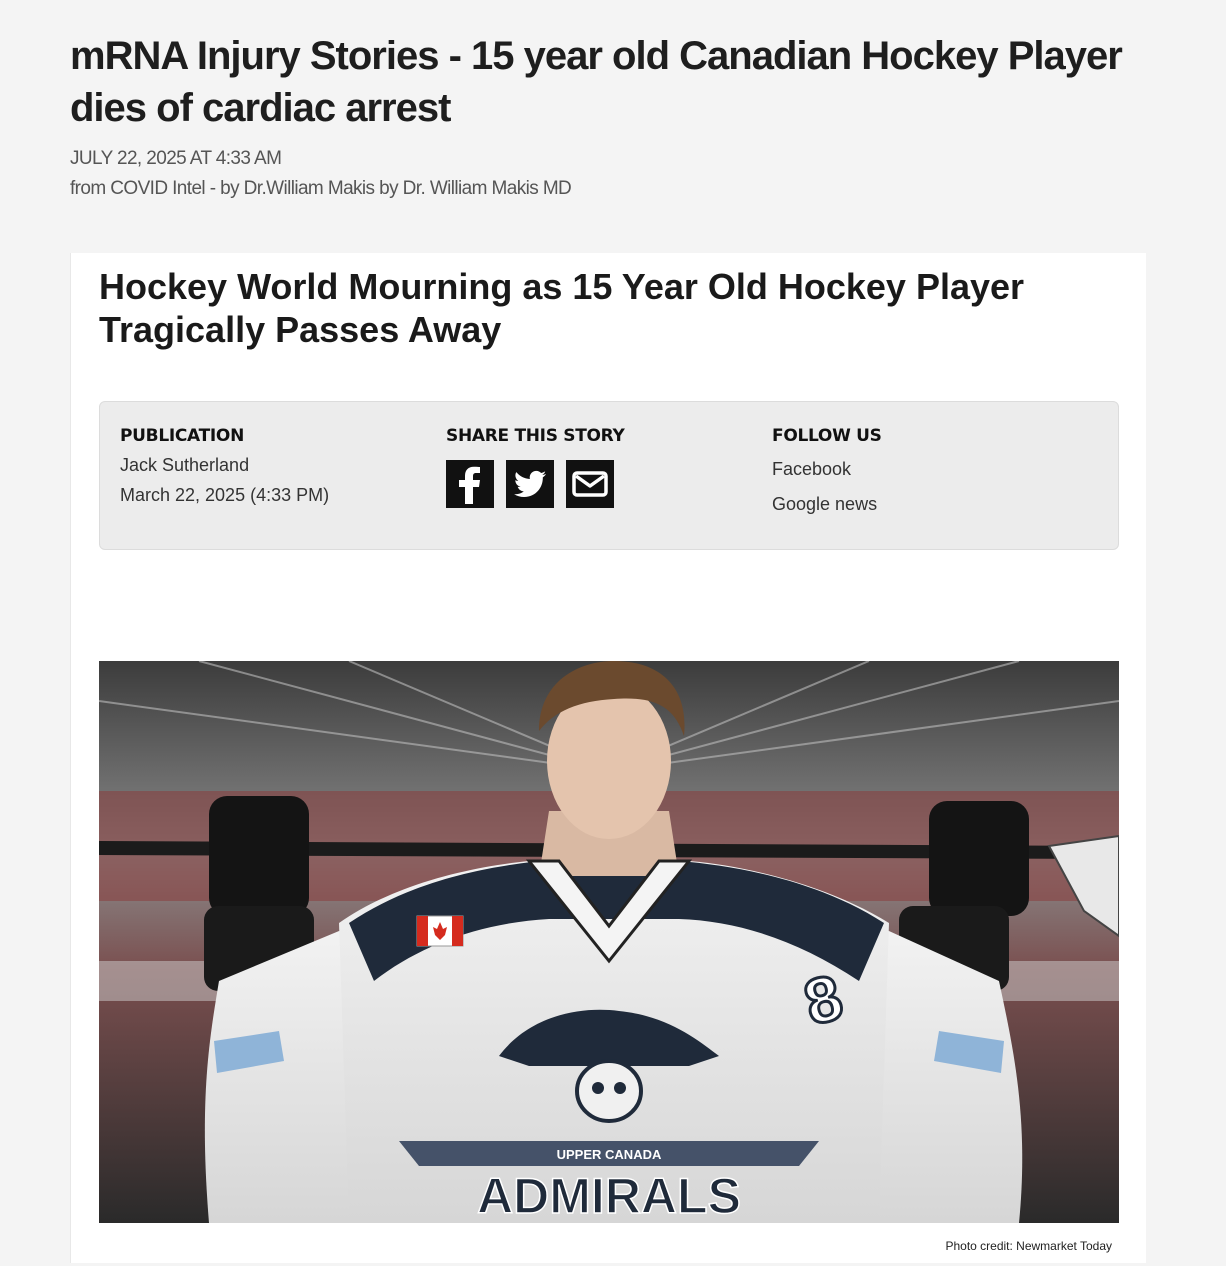 Image resolution: width=1226 pixels, height=1266 pixels. I want to click on share-icons, so click(535, 484).